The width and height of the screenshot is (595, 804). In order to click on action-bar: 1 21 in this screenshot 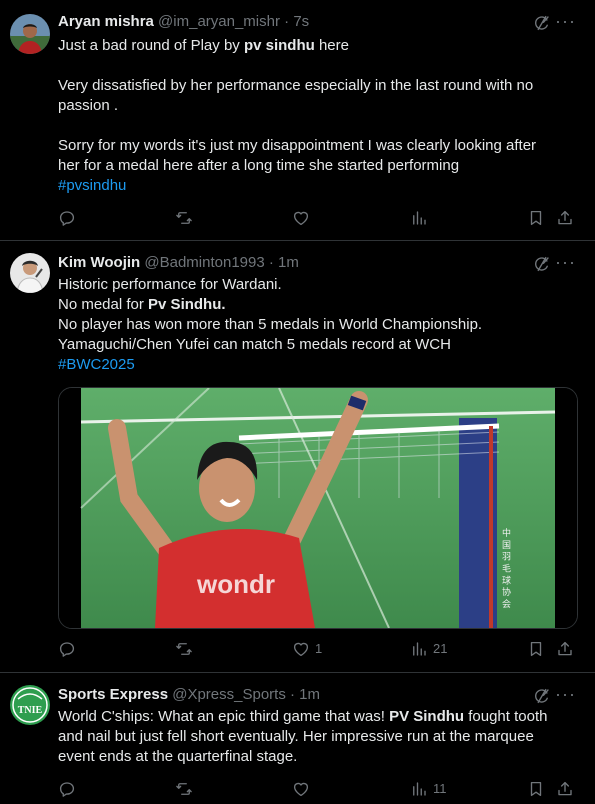, I will do `click(297, 649)`.